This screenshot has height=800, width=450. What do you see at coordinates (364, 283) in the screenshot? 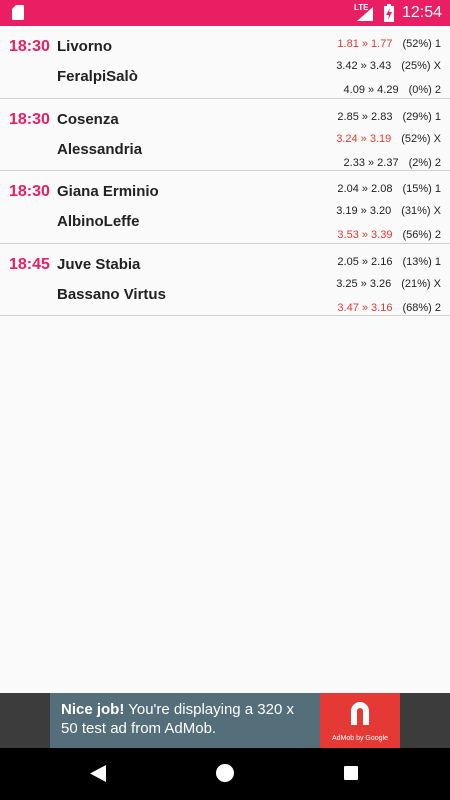
I see `odds-value: 3.25 » 3.26` at bounding box center [364, 283].